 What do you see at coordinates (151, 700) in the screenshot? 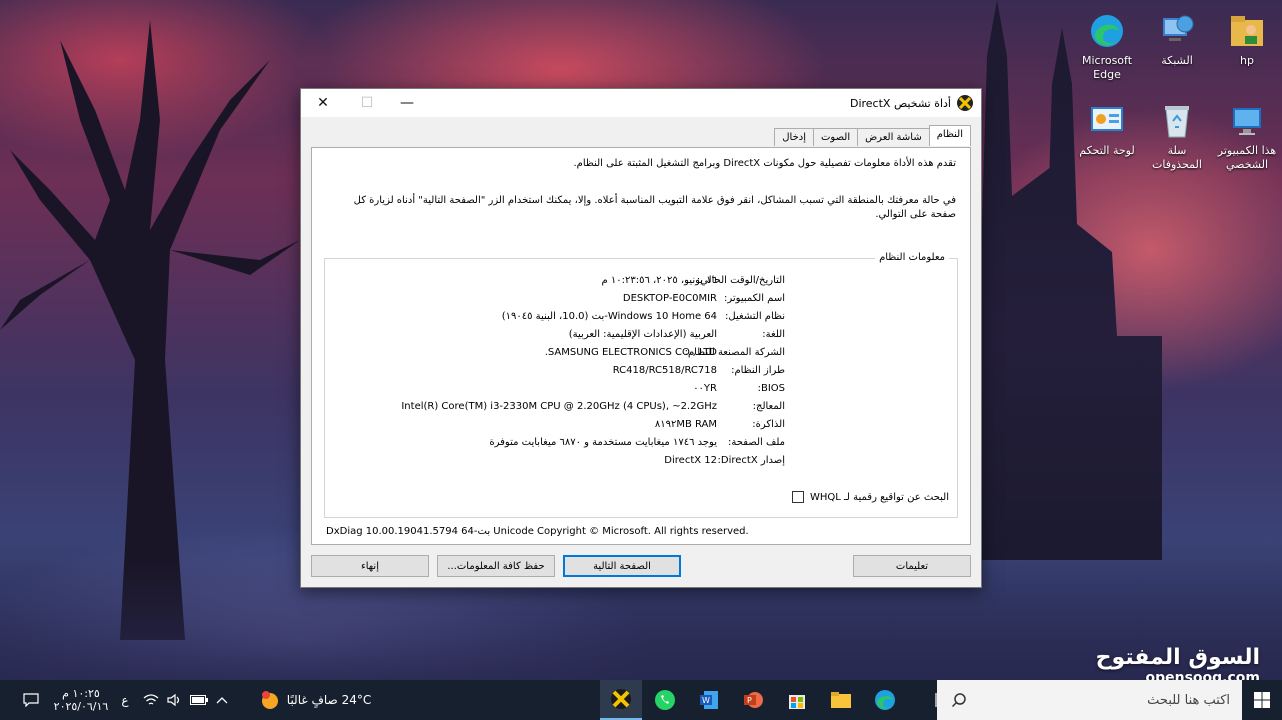
I see `wifi-icon` at bounding box center [151, 700].